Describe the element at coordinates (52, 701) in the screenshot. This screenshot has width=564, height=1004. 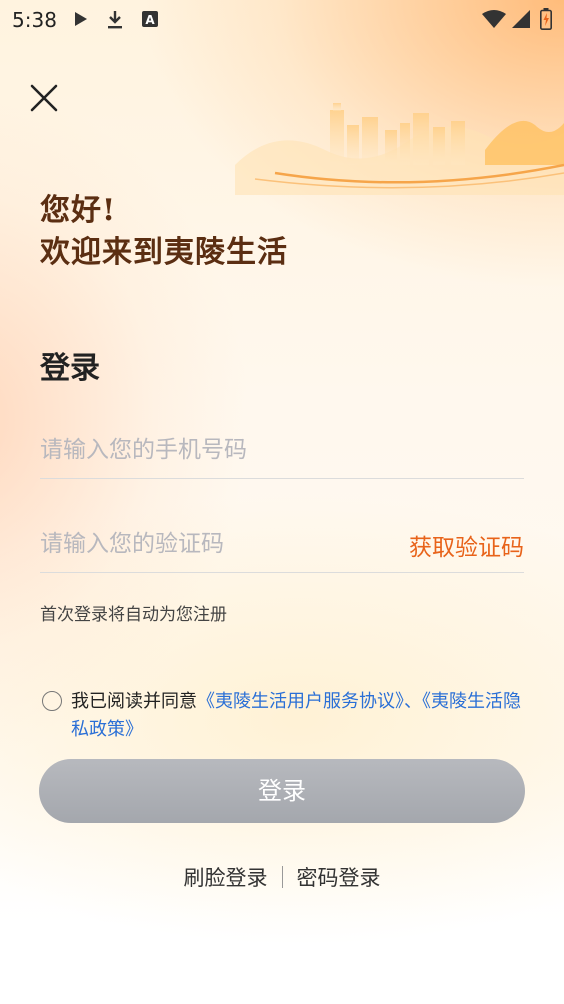
I see `agreement-radio` at that location.